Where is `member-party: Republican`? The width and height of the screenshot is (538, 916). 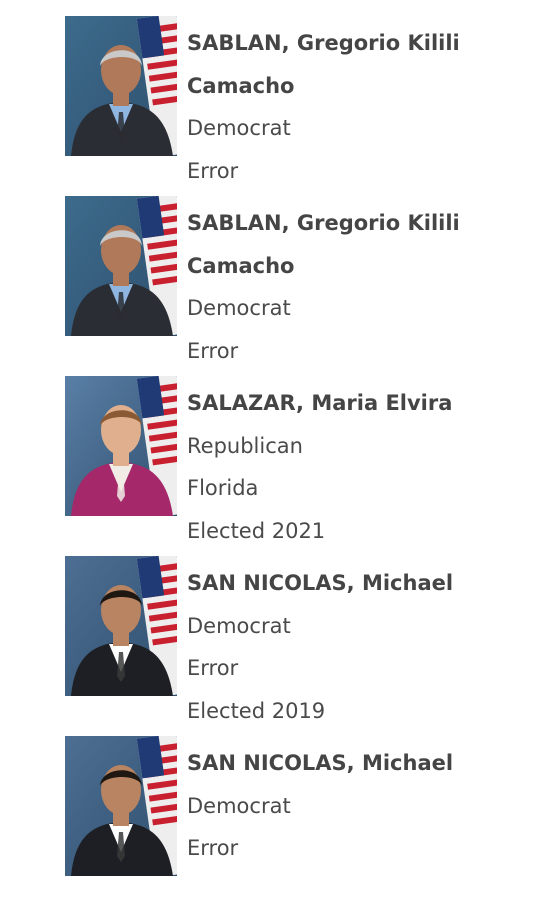 member-party: Republican is located at coordinates (245, 445).